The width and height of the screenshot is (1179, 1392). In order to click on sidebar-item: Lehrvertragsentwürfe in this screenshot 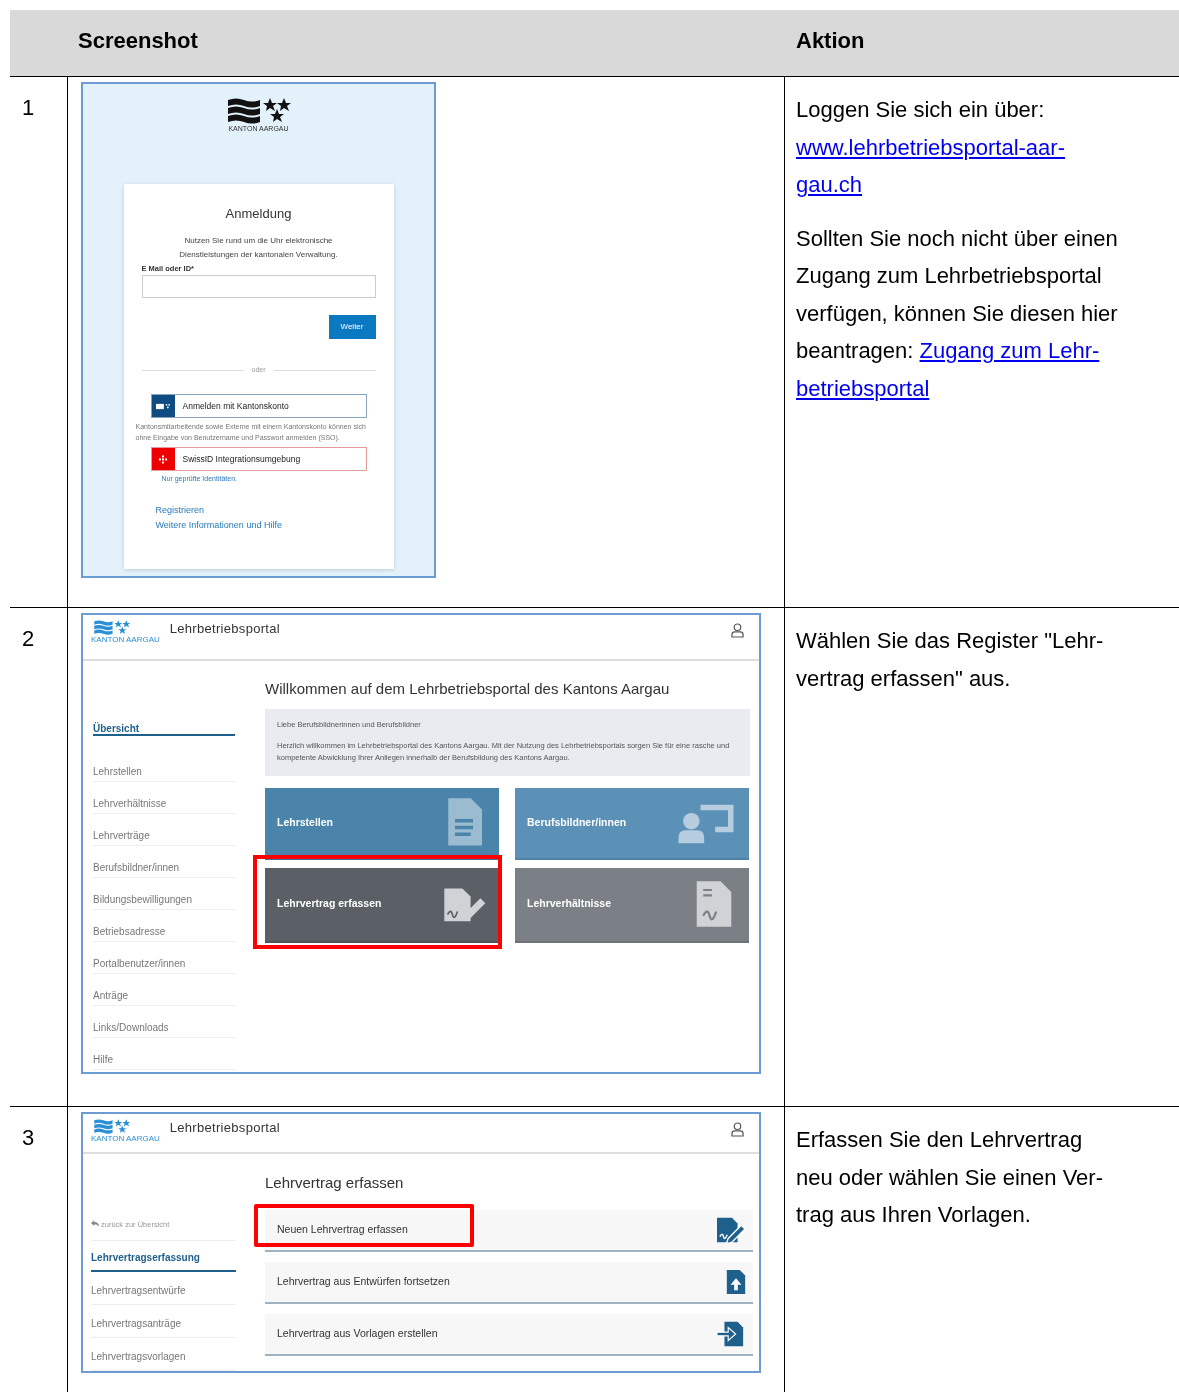, I will do `click(163, 1294)`.